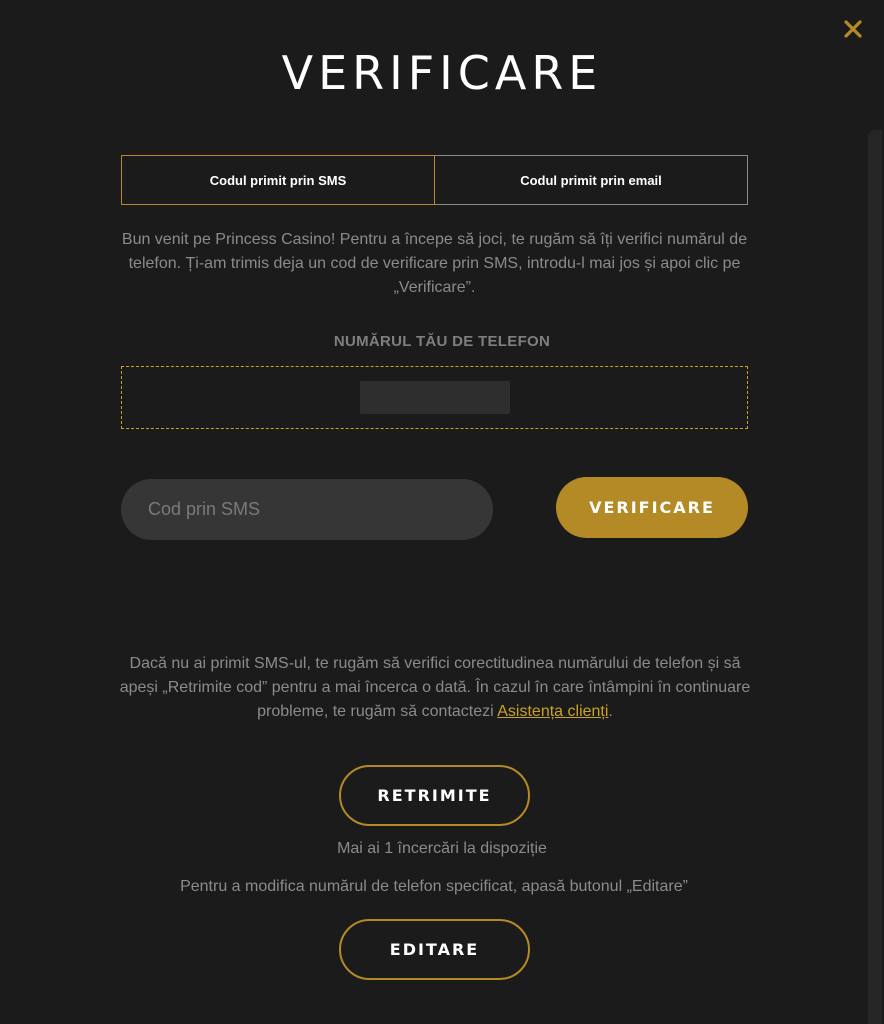 The image size is (884, 1024). Describe the element at coordinates (610, 711) in the screenshot. I see `help-text-after-link: .` at that location.